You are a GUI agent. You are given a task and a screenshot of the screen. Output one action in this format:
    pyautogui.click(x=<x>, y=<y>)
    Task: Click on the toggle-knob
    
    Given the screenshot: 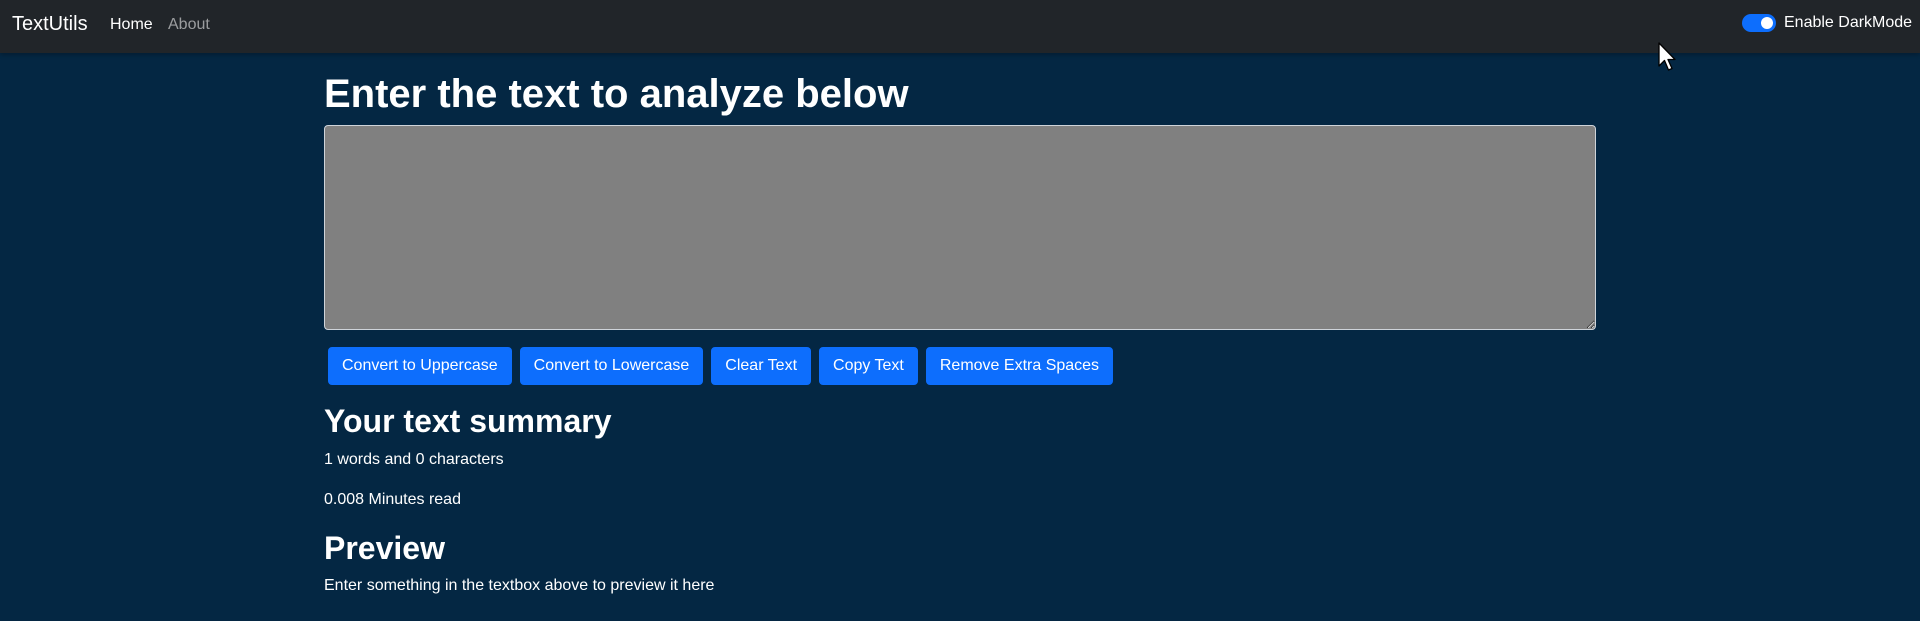 What is the action you would take?
    pyautogui.click(x=1767, y=23)
    